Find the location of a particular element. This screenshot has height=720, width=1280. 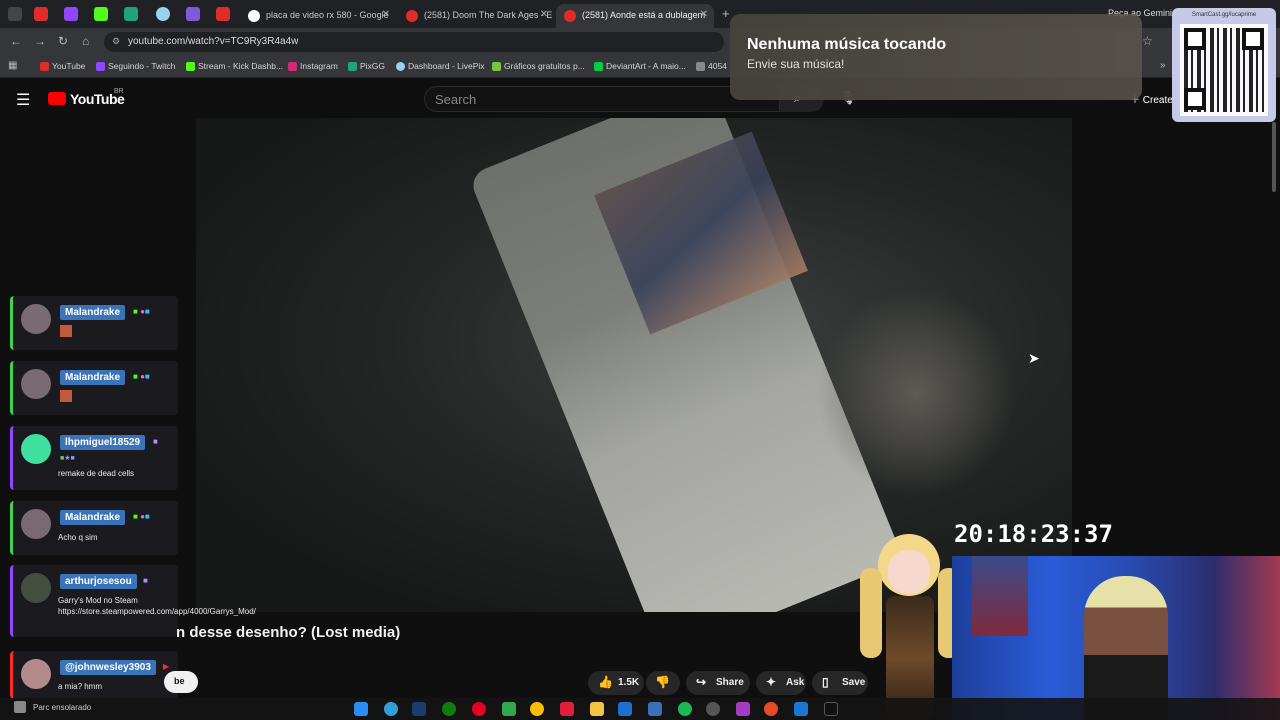

pinned-tab-discord-icon is located at coordinates (193, 14).